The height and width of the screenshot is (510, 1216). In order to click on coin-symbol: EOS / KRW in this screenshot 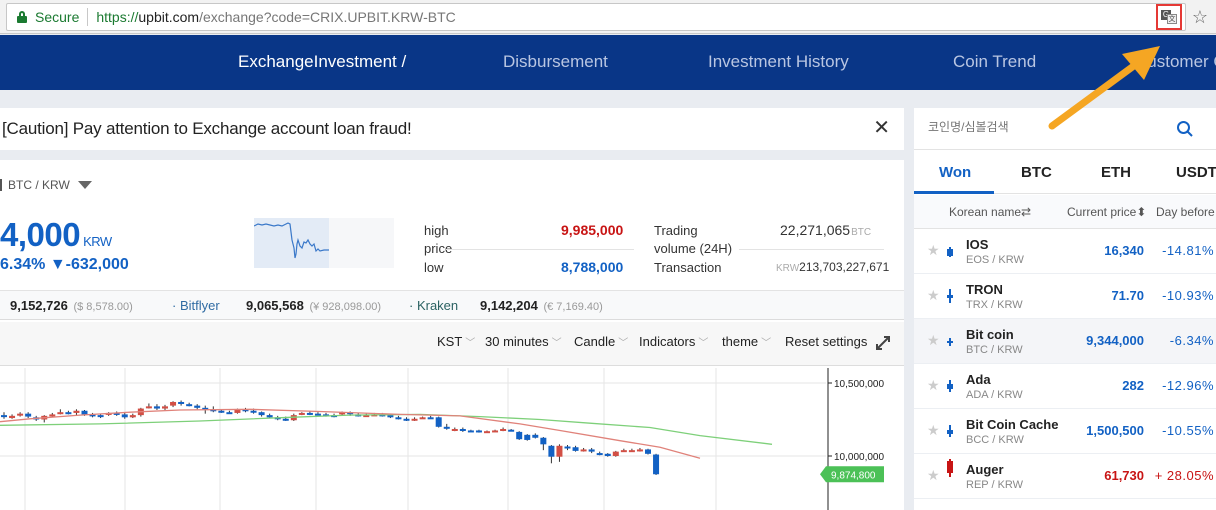, I will do `click(995, 260)`.